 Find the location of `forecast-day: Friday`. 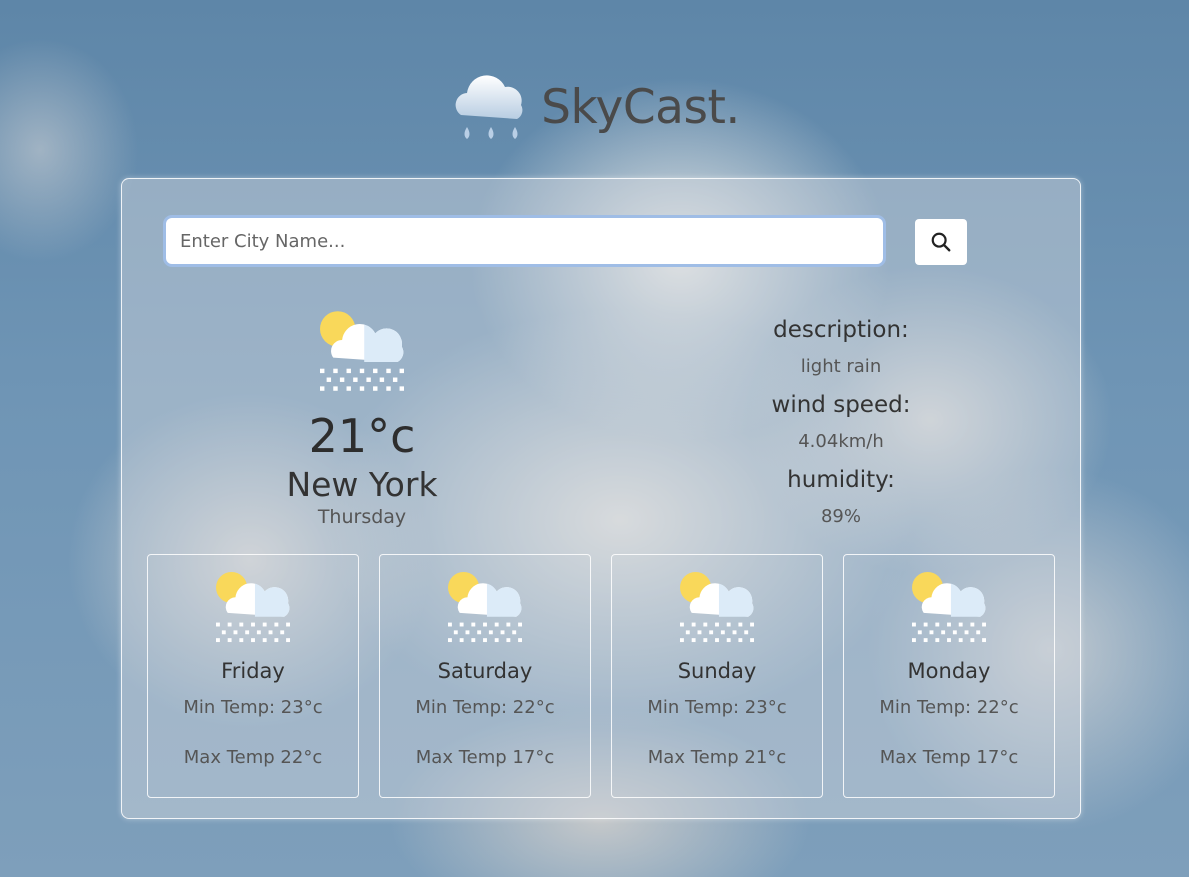

forecast-day: Friday is located at coordinates (253, 671).